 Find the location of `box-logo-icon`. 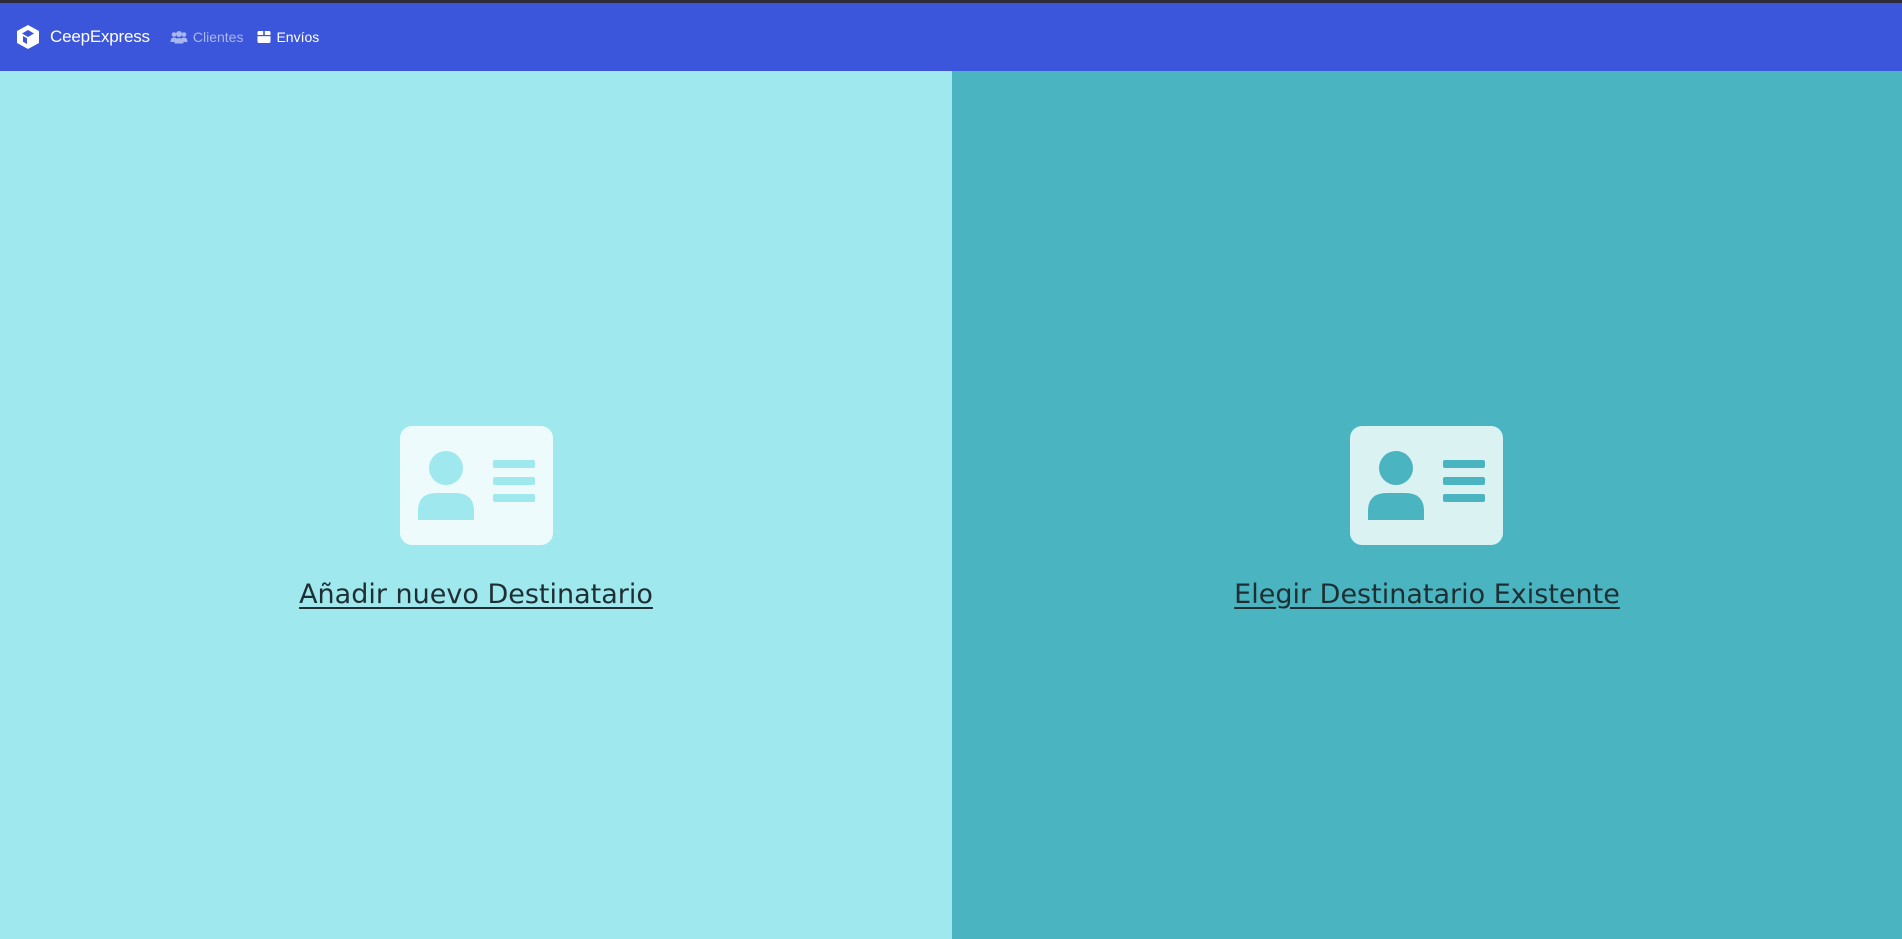

box-logo-icon is located at coordinates (28, 37).